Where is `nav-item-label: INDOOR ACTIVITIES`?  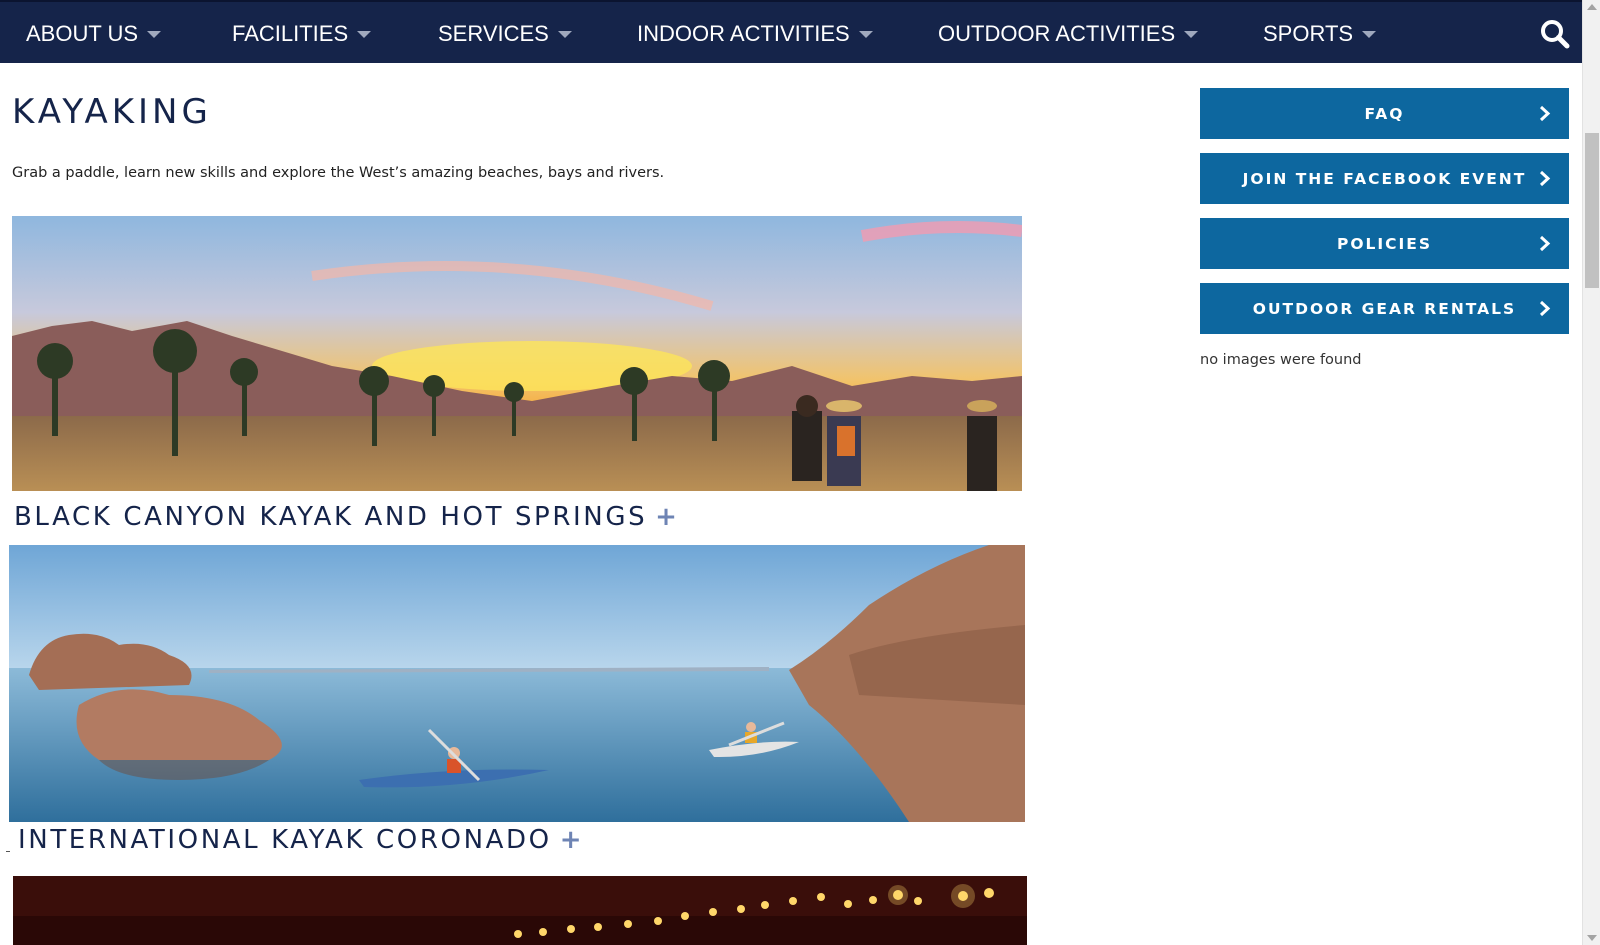
nav-item-label: INDOOR ACTIVITIES is located at coordinates (743, 33).